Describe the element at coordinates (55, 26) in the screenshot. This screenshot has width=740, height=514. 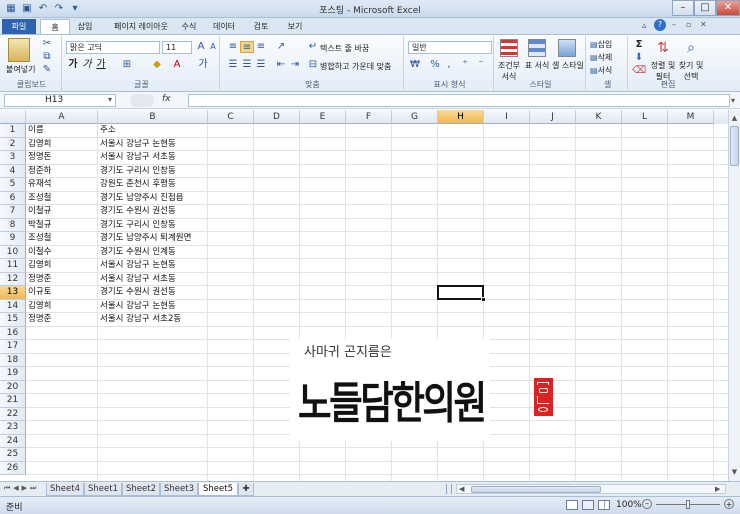
I see `tab-home: 홈` at that location.